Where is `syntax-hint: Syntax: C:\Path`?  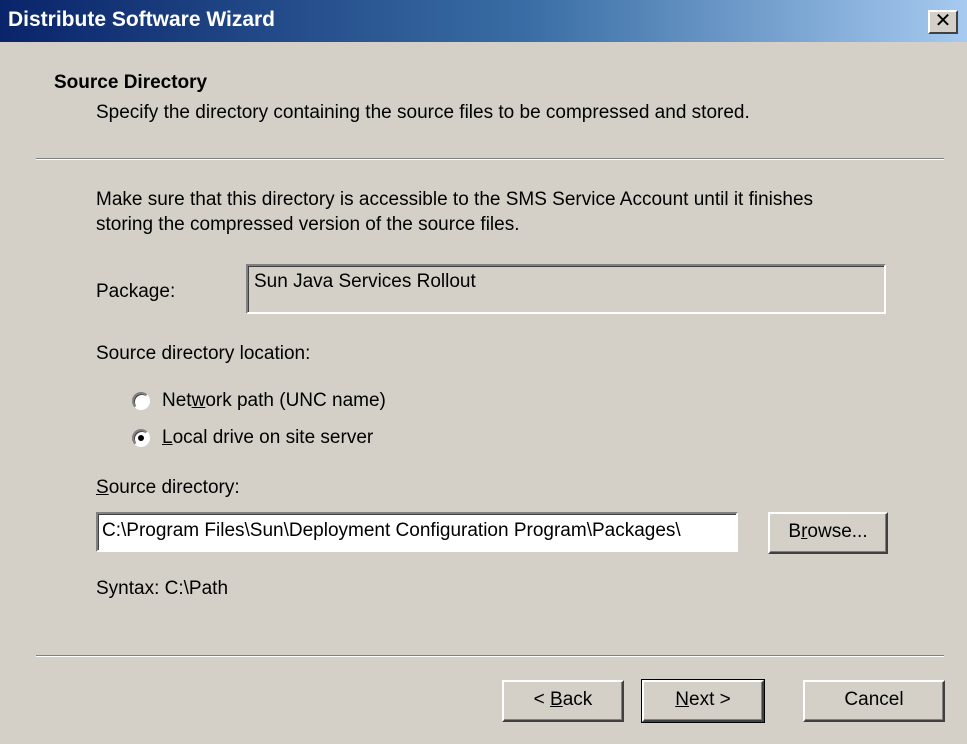
syntax-hint: Syntax: C:\Path is located at coordinates (162, 588).